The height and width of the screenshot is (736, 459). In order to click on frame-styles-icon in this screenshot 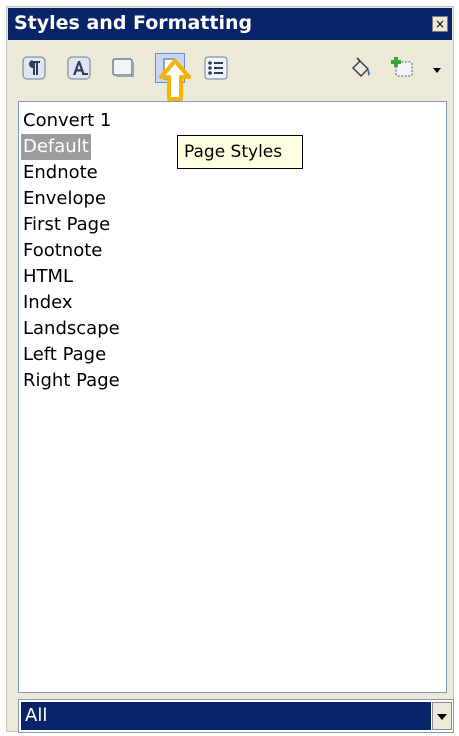, I will do `click(123, 67)`.